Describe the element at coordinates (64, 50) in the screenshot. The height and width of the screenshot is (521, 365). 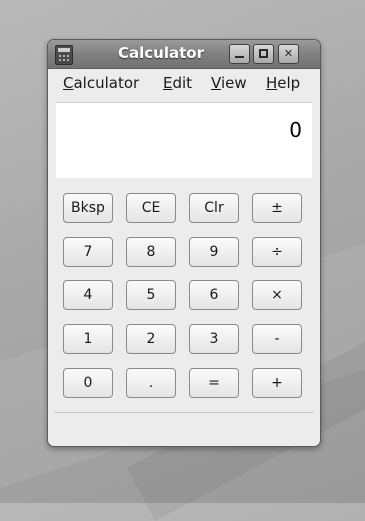
I see `calculator-icon-screen` at that location.